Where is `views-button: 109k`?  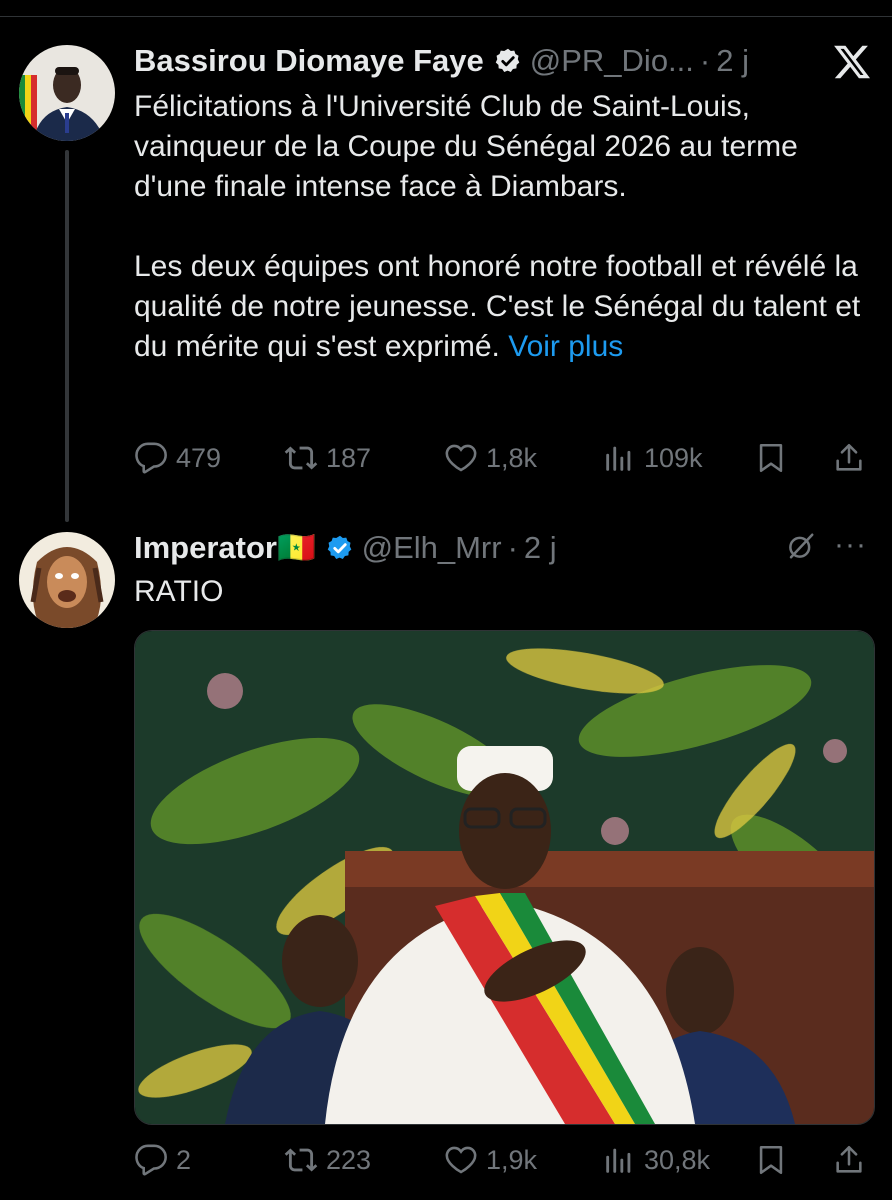 views-button: 109k is located at coordinates (652, 458).